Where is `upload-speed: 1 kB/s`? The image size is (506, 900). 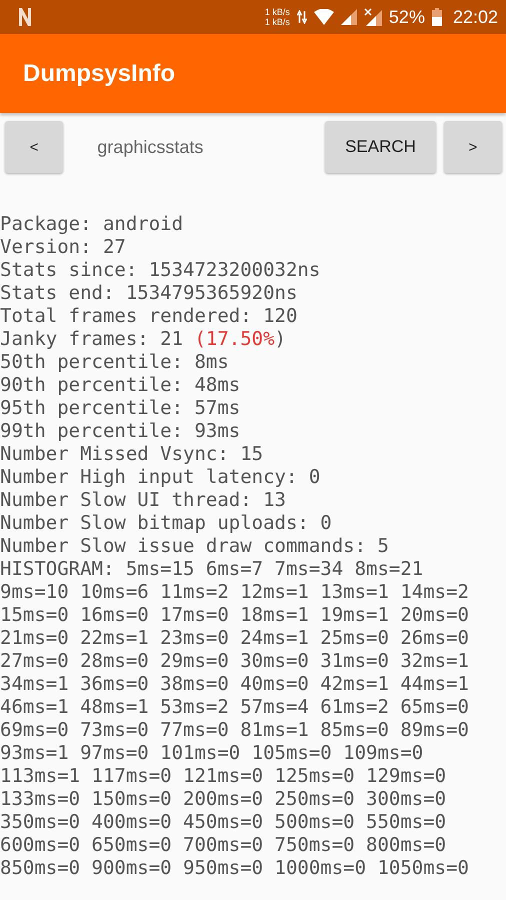 upload-speed: 1 kB/s is located at coordinates (277, 12).